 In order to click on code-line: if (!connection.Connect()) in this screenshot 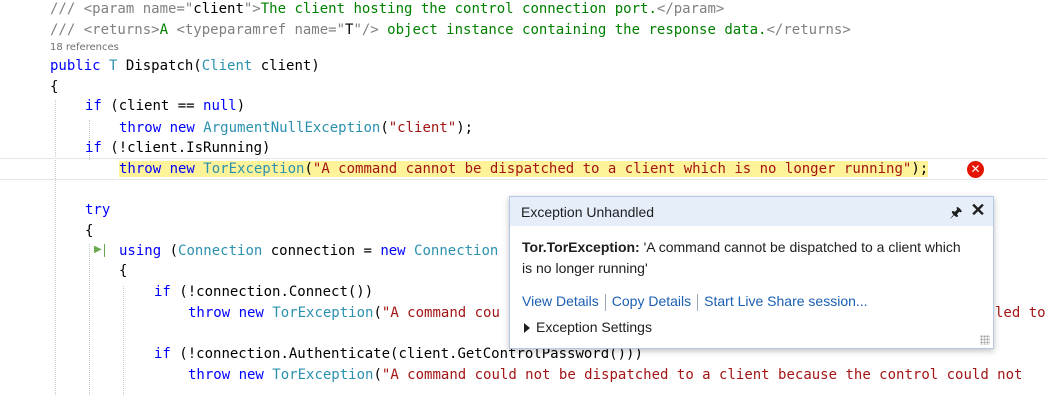, I will do `click(264, 292)`.